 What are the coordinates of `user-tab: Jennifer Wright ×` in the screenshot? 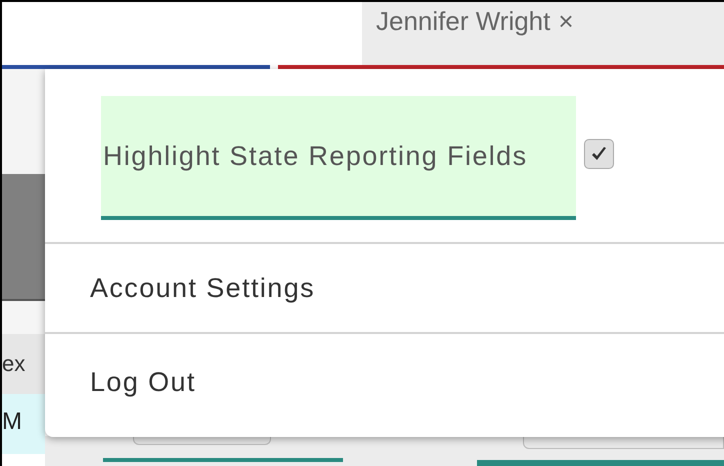 It's located at (543, 33).